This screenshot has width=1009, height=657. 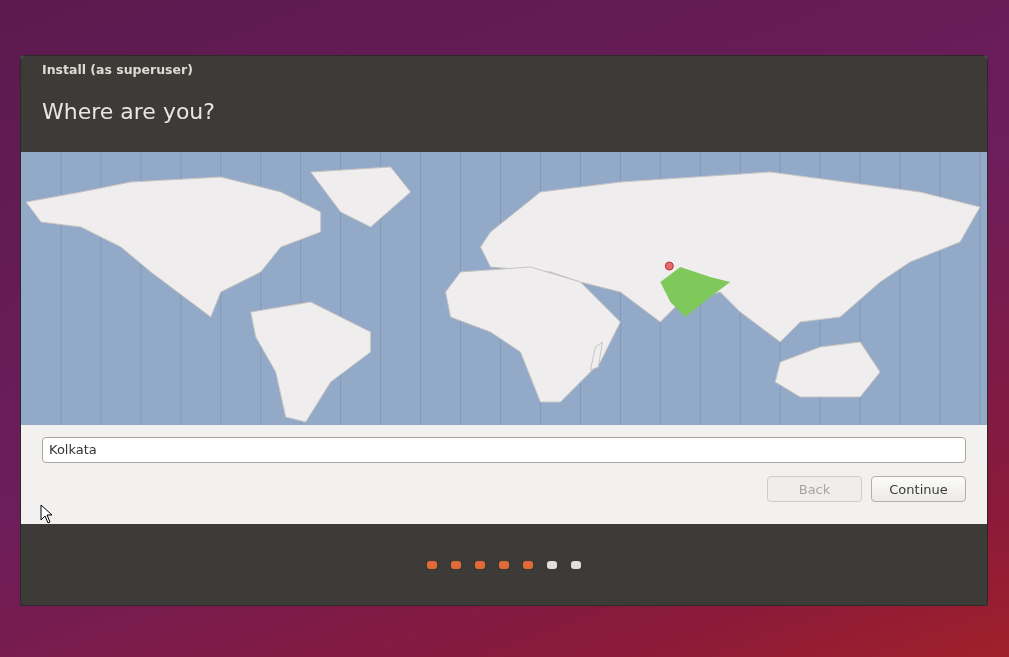 What do you see at coordinates (118, 69) in the screenshot?
I see `window-title: Install (as superuser)` at bounding box center [118, 69].